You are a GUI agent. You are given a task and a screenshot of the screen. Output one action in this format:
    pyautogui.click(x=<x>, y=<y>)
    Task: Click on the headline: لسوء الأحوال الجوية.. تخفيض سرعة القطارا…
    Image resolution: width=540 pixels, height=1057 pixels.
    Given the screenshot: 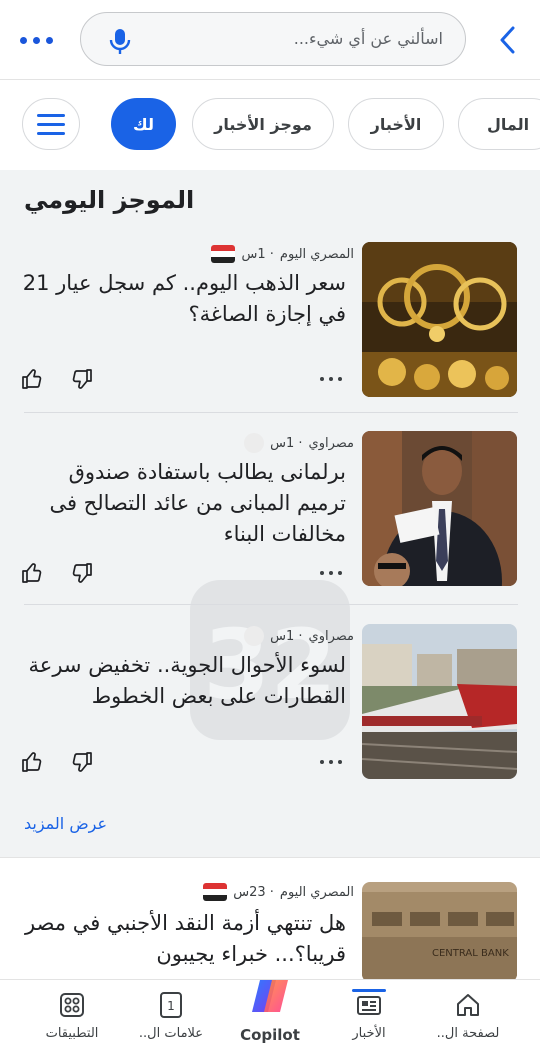 What is the action you would take?
    pyautogui.click(x=183, y=681)
    